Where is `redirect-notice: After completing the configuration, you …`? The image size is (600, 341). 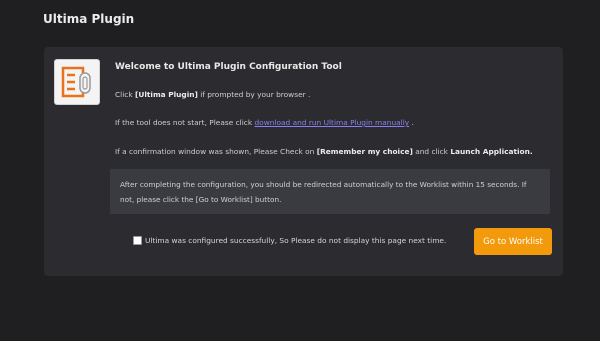
redirect-notice: After completing the configuration, you … is located at coordinates (330, 191).